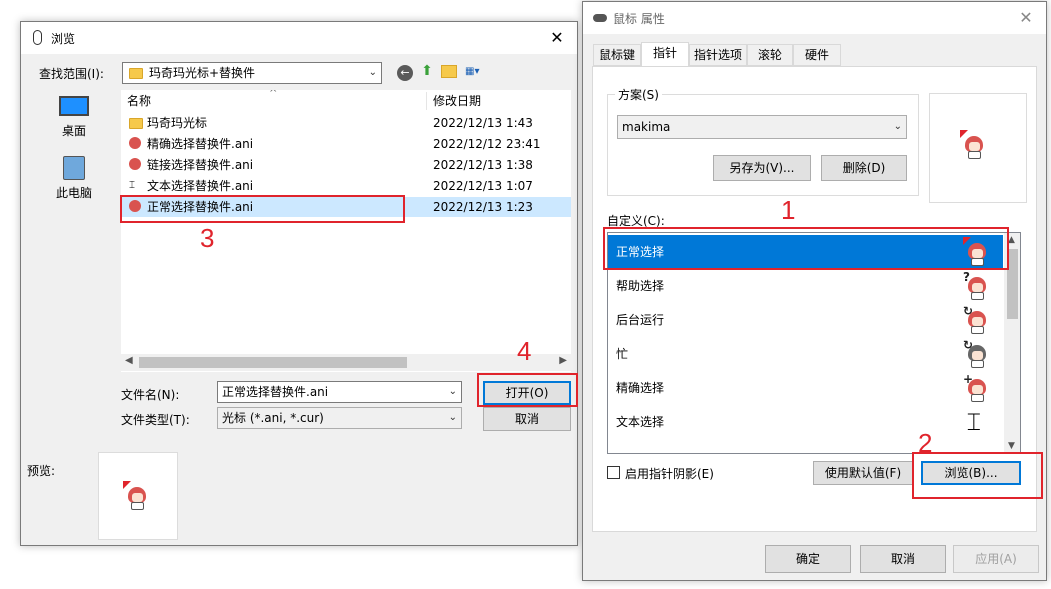  Describe the element at coordinates (1011, 446) in the screenshot. I see `scroll-down-icon: ▼` at that location.